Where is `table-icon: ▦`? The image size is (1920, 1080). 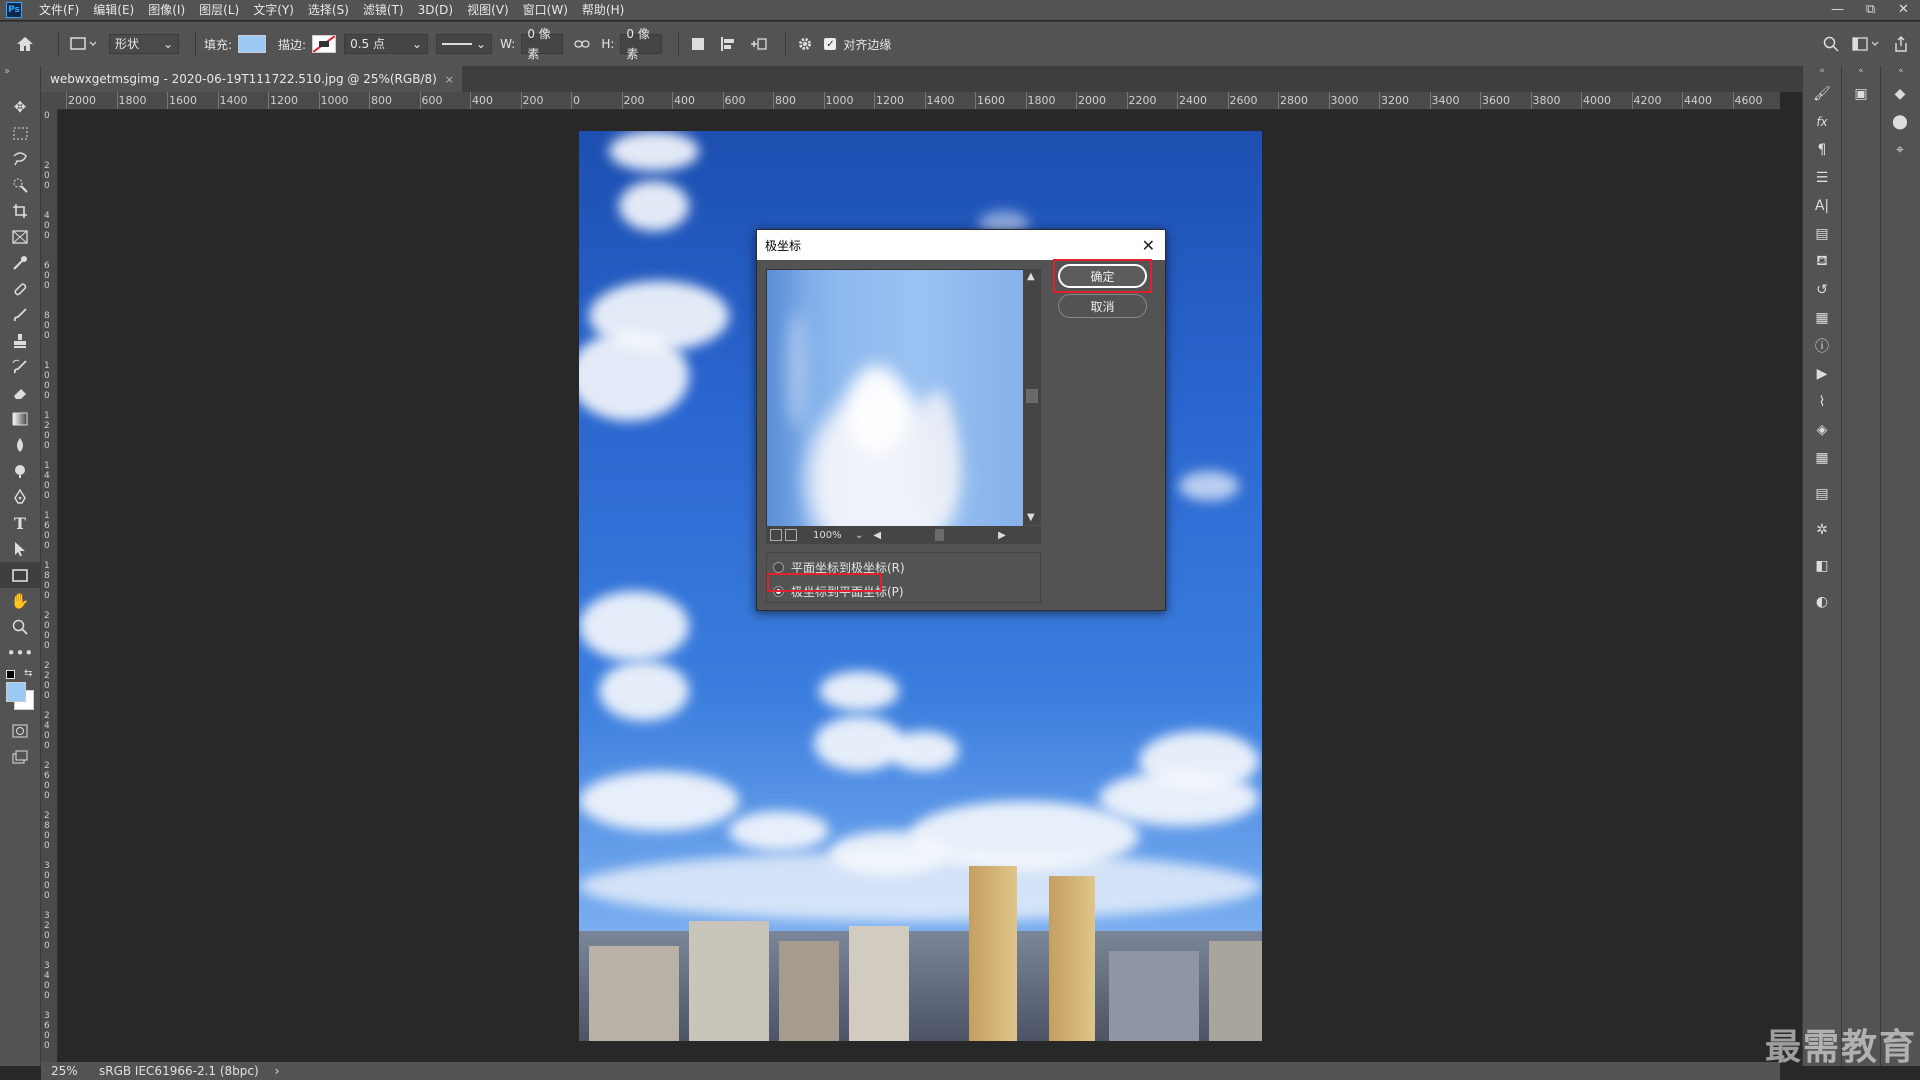 table-icon: ▦ is located at coordinates (1822, 458).